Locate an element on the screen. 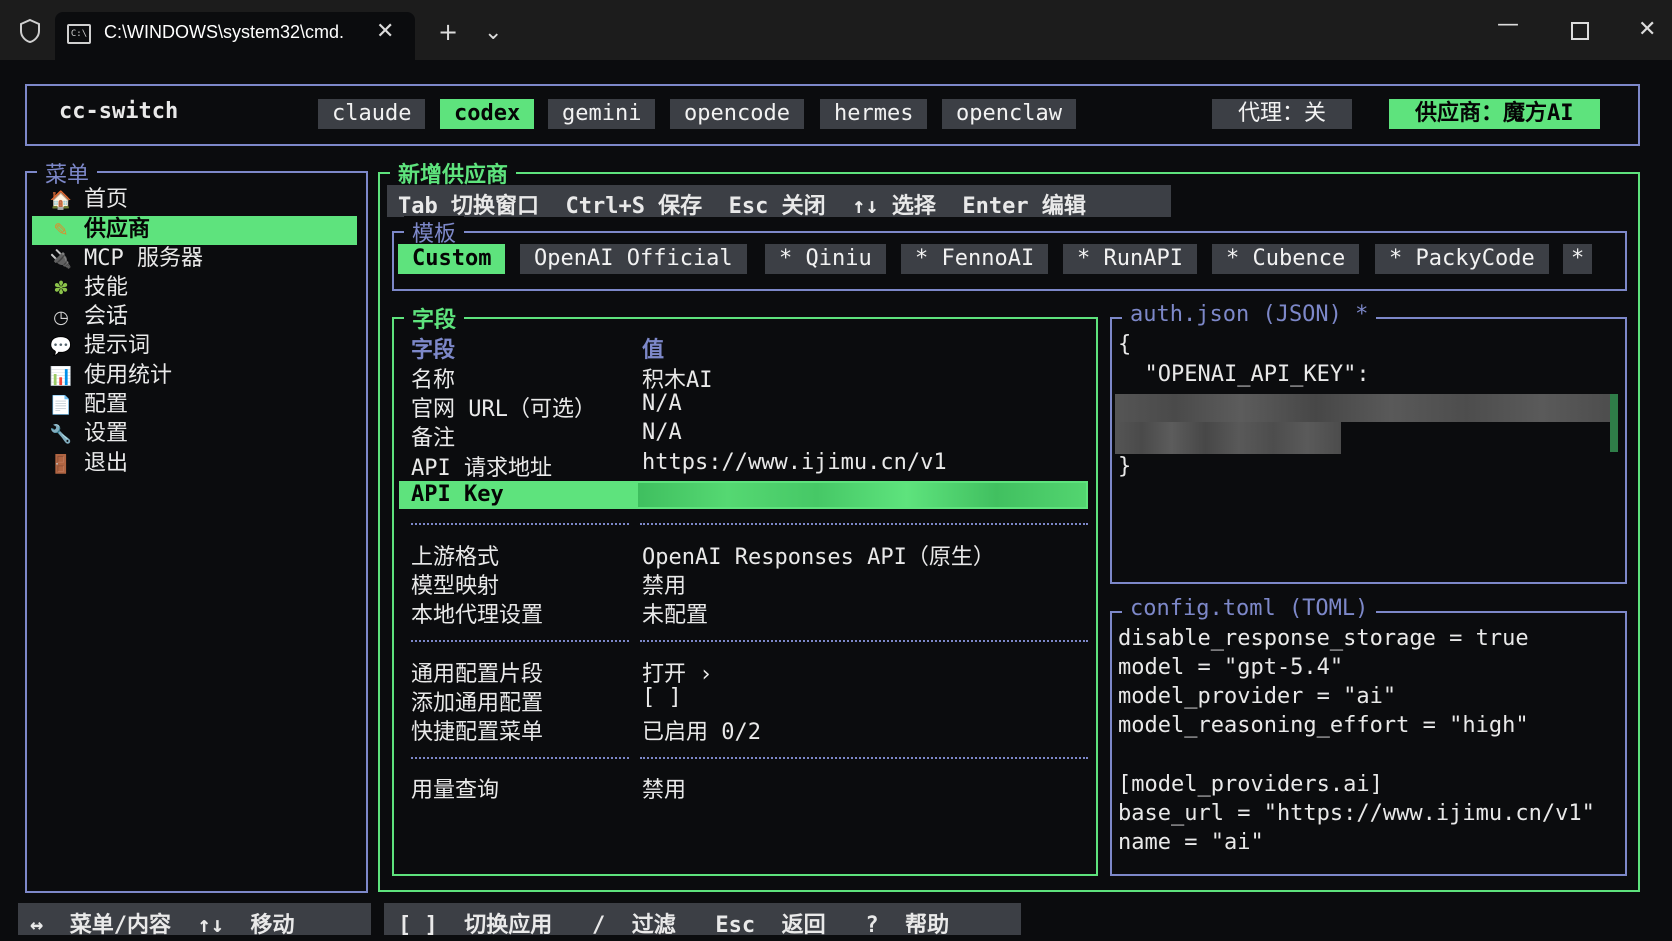 Image resolution: width=1672 pixels, height=941 pixels. menu-item-sessions: ◷ 会话 is located at coordinates (88, 317).